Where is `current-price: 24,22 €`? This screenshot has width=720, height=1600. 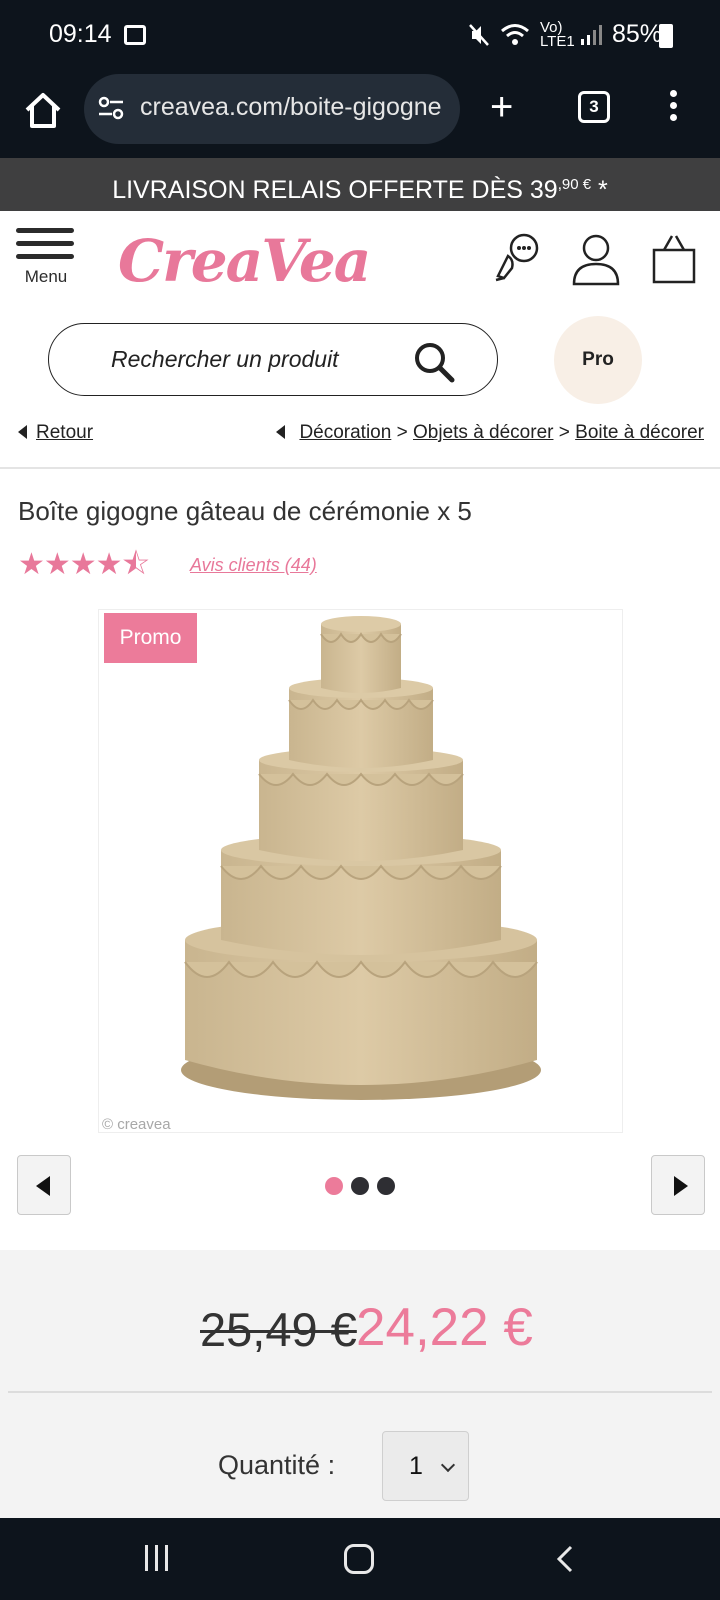 current-price: 24,22 € is located at coordinates (444, 1327).